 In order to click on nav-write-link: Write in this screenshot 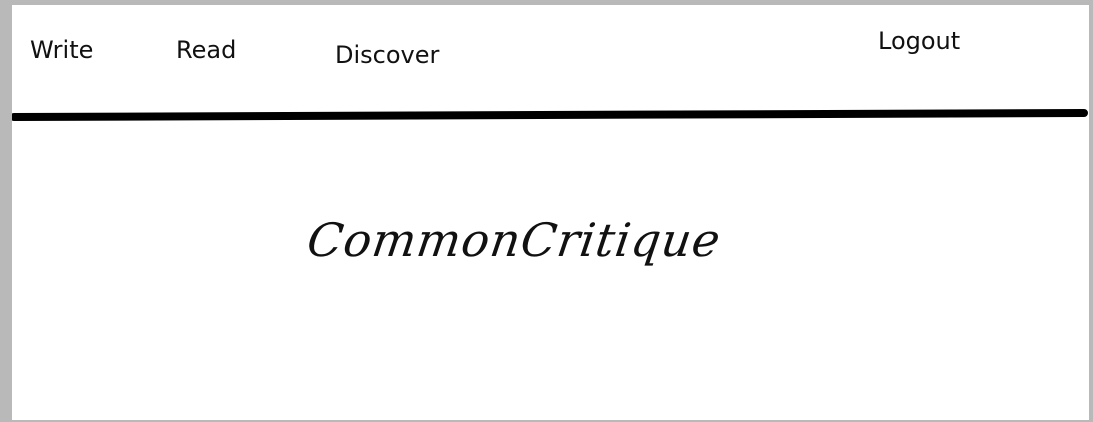, I will do `click(61, 50)`.